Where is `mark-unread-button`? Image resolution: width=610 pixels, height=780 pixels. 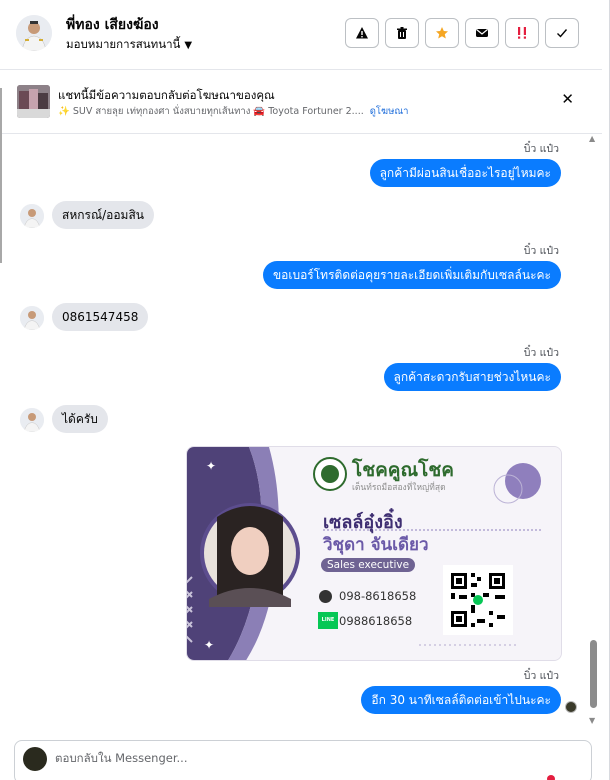 mark-unread-button is located at coordinates (482, 33).